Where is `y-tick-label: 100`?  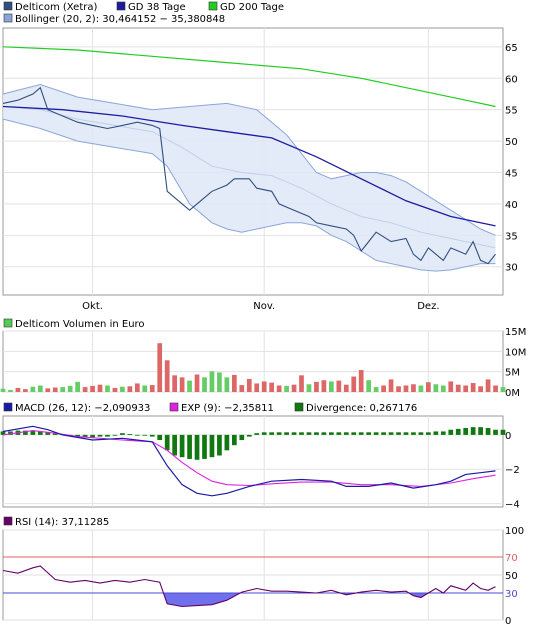 y-tick-label: 100 is located at coordinates (514, 531).